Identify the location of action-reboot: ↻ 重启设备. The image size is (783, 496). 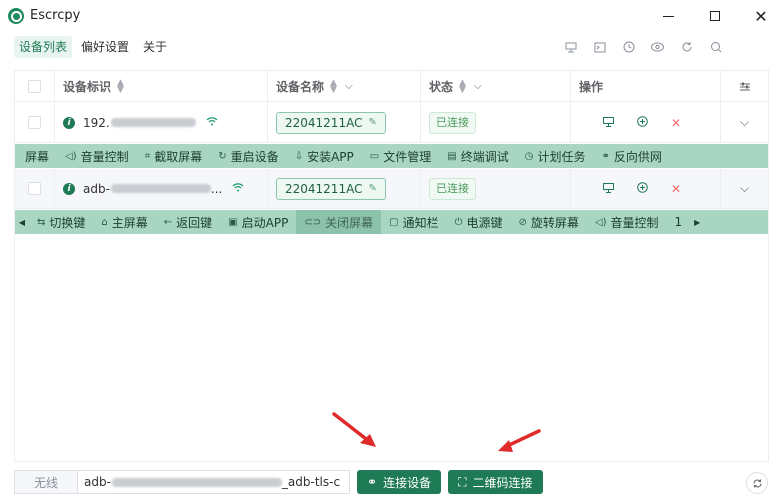
(248, 156).